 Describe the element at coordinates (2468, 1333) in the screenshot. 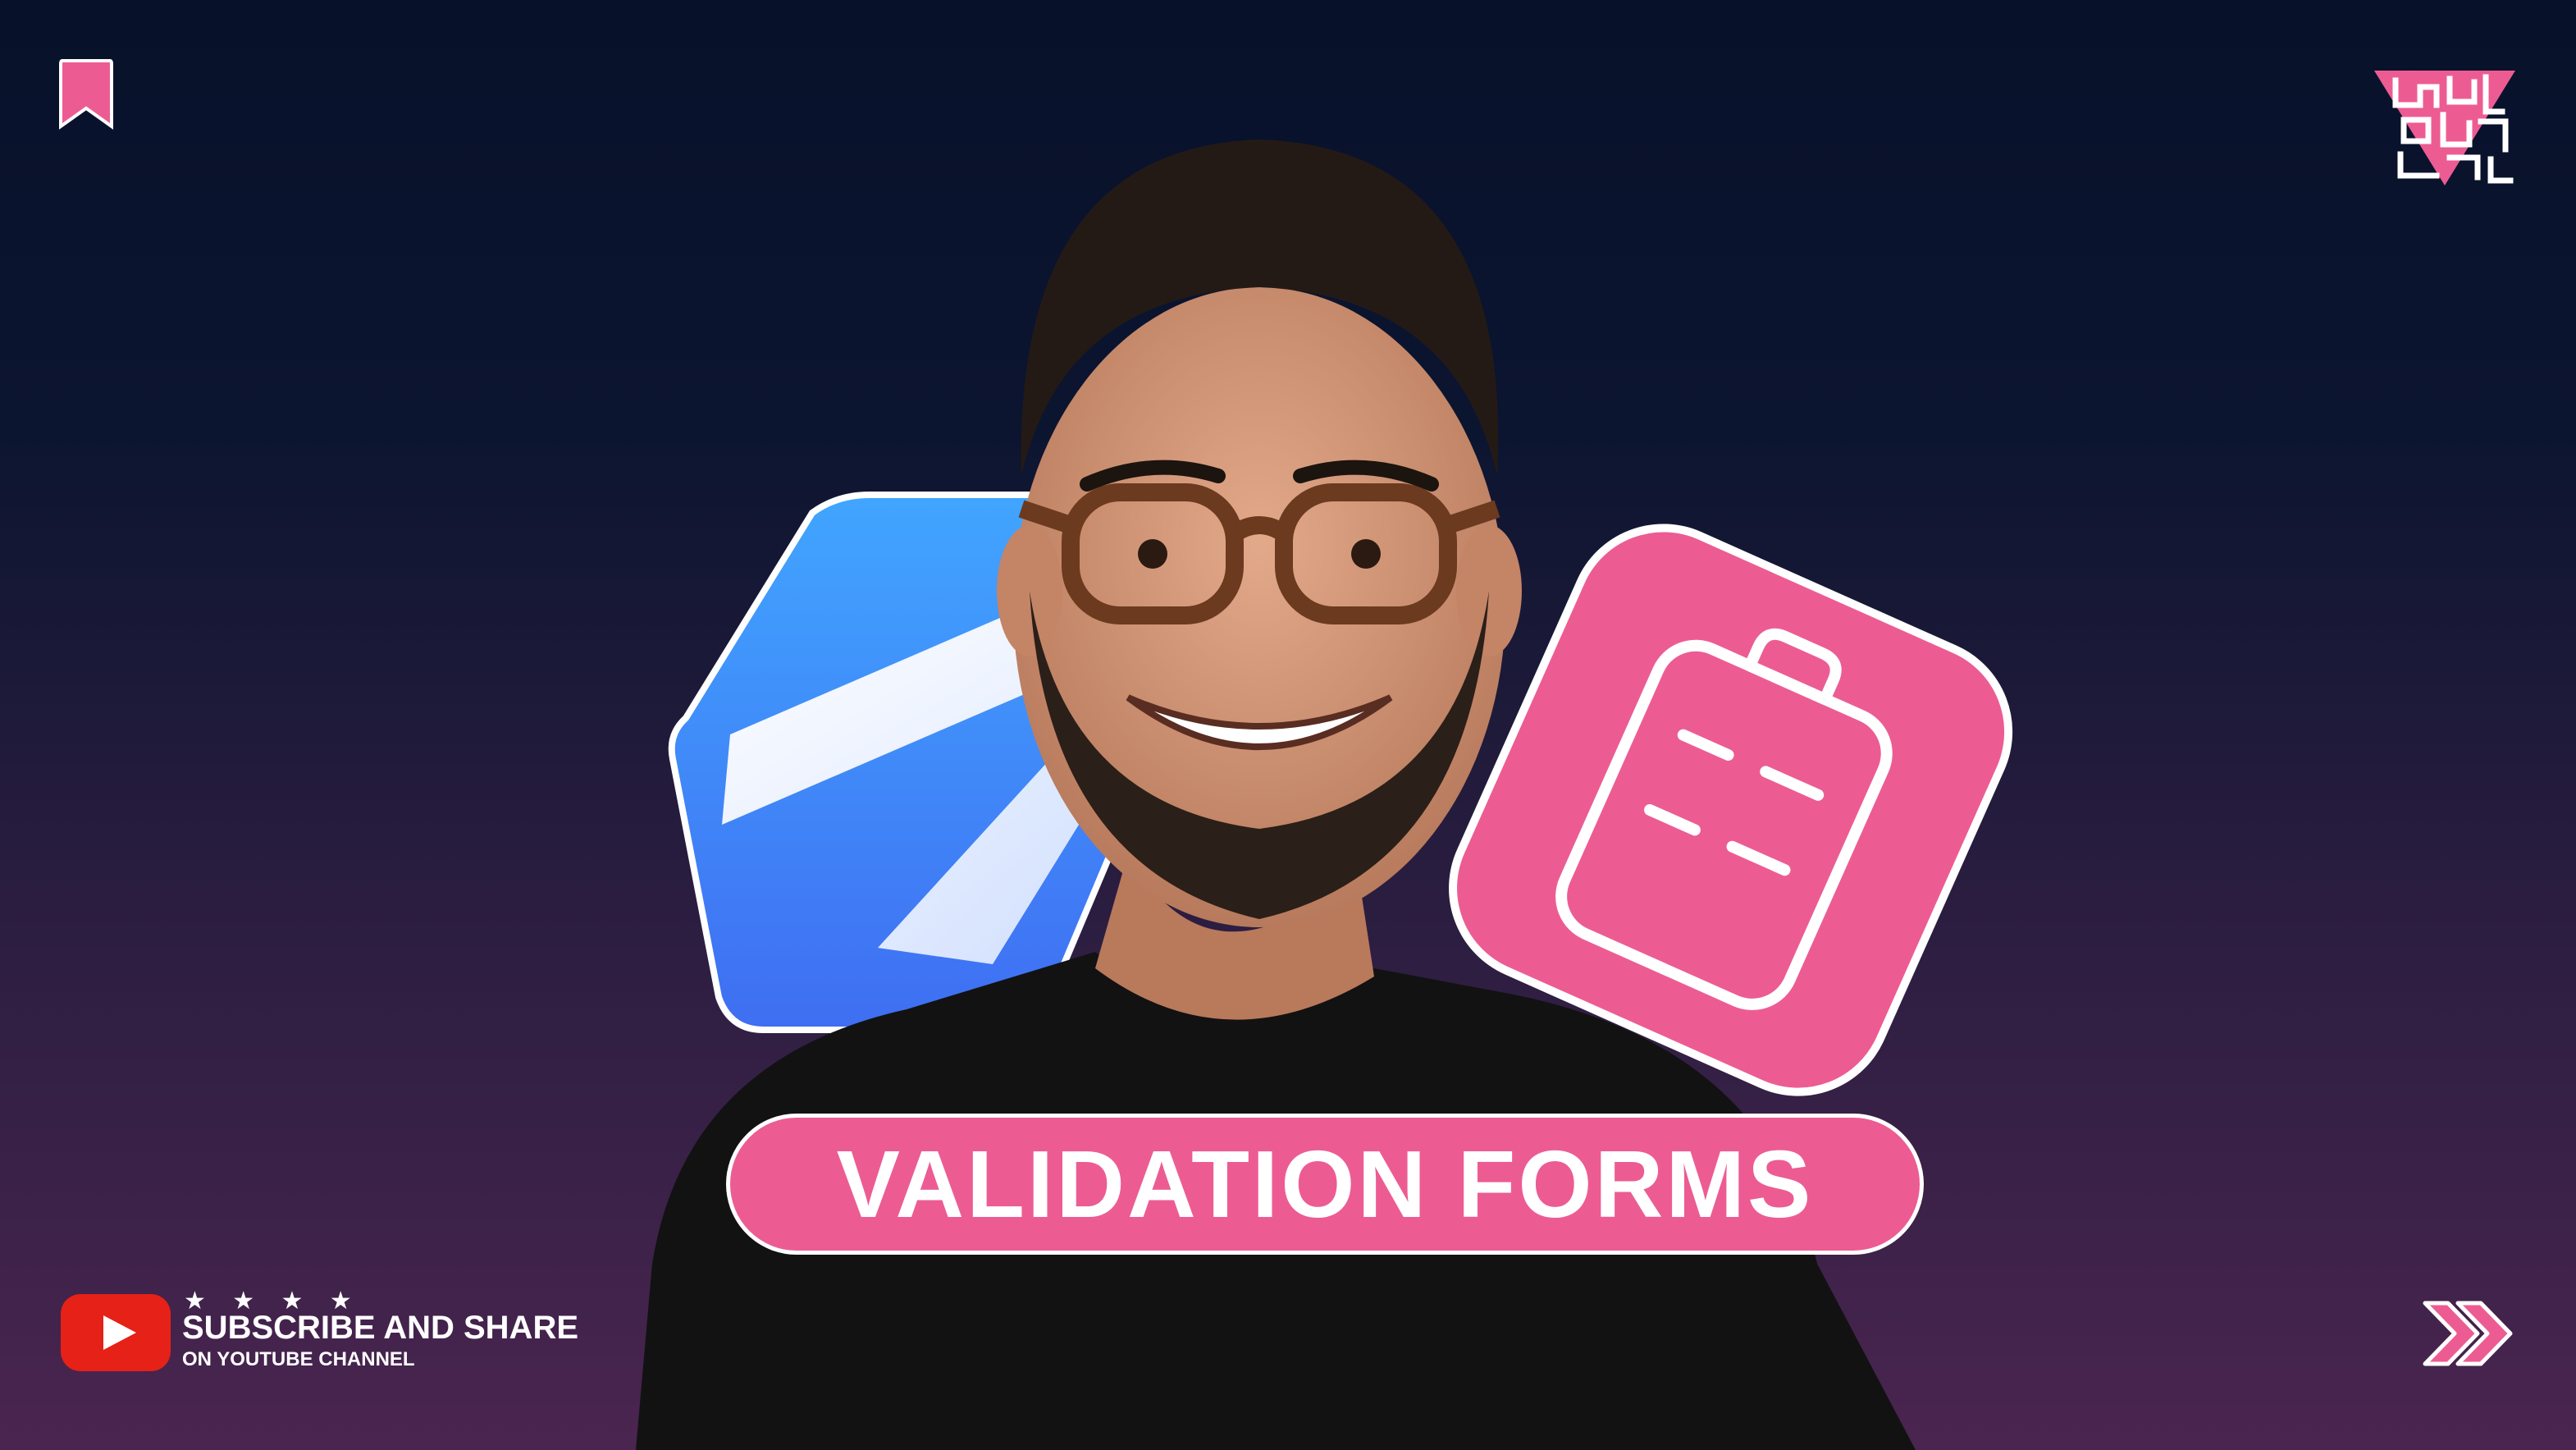

I see `chevron-double-right-icon` at that location.